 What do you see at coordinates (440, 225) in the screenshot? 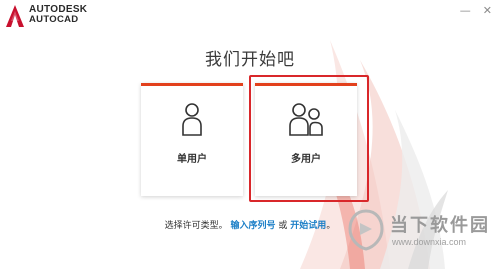
I see `watermark-name: 当下软件园` at bounding box center [440, 225].